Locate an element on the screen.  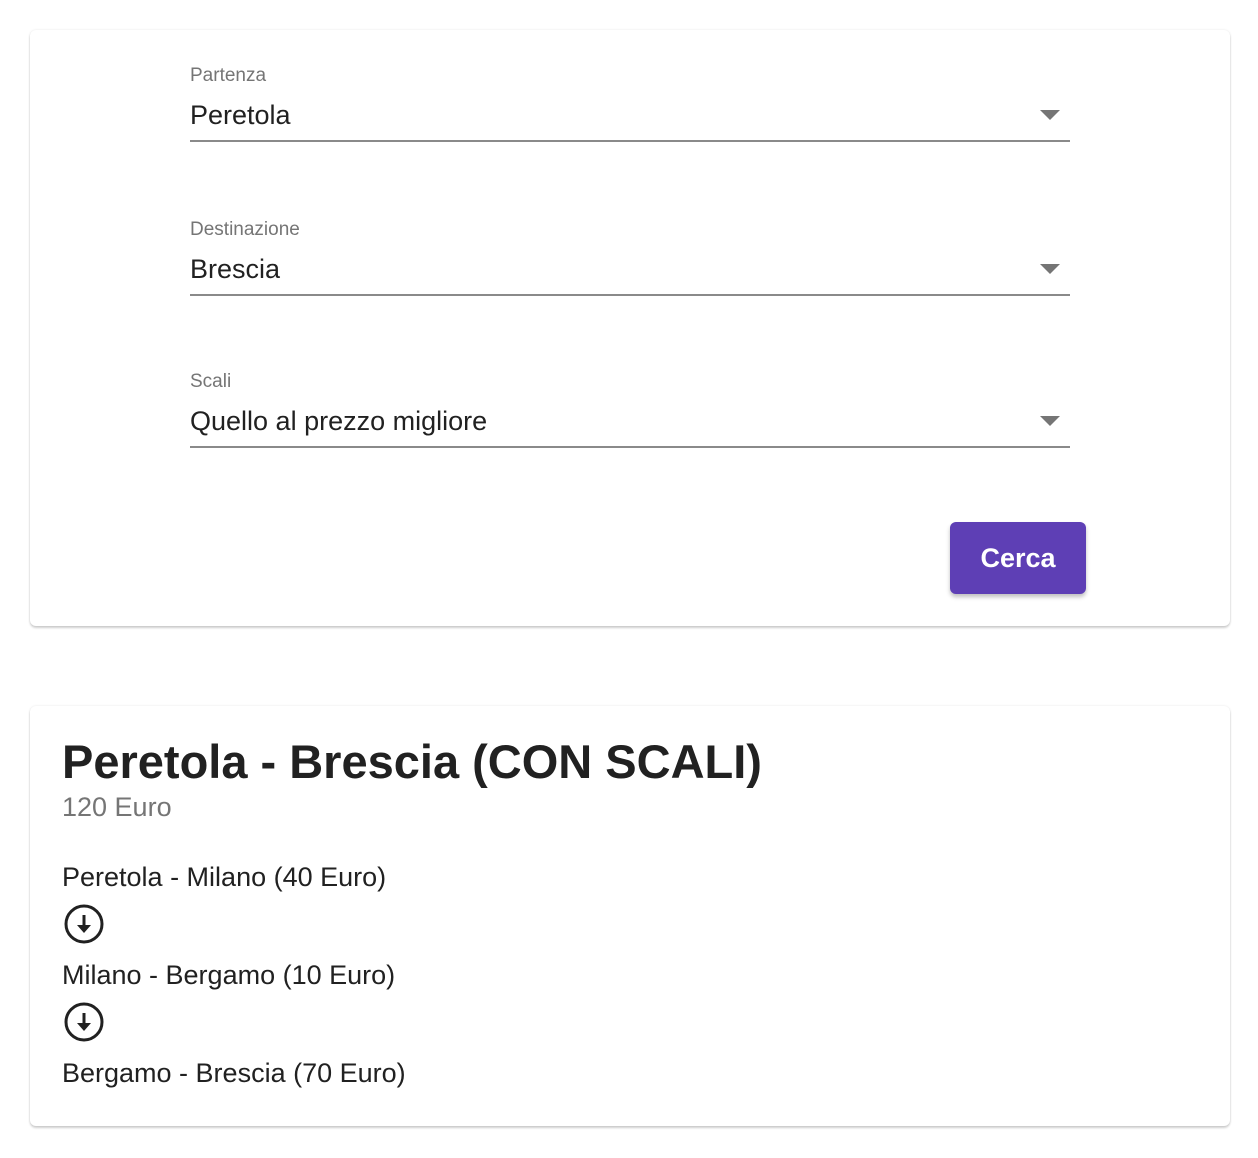
result-total-price: 120 Euro is located at coordinates (117, 807).